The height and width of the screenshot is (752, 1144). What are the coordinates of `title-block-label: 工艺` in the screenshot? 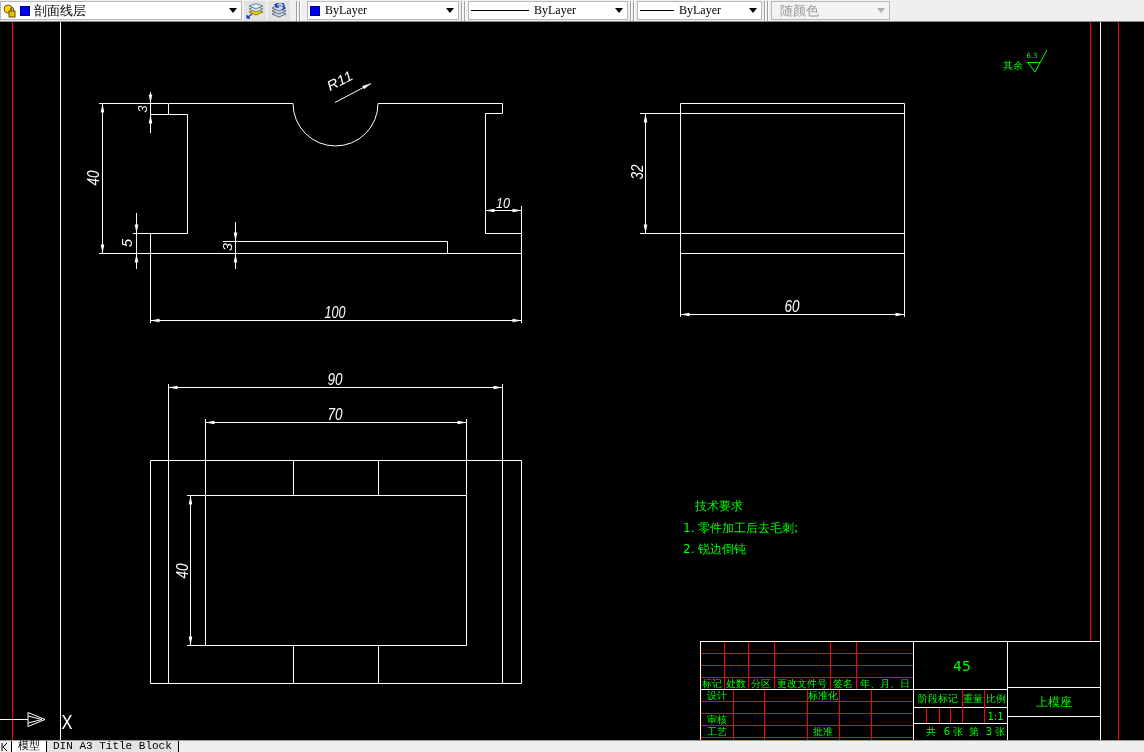 It's located at (716, 731).